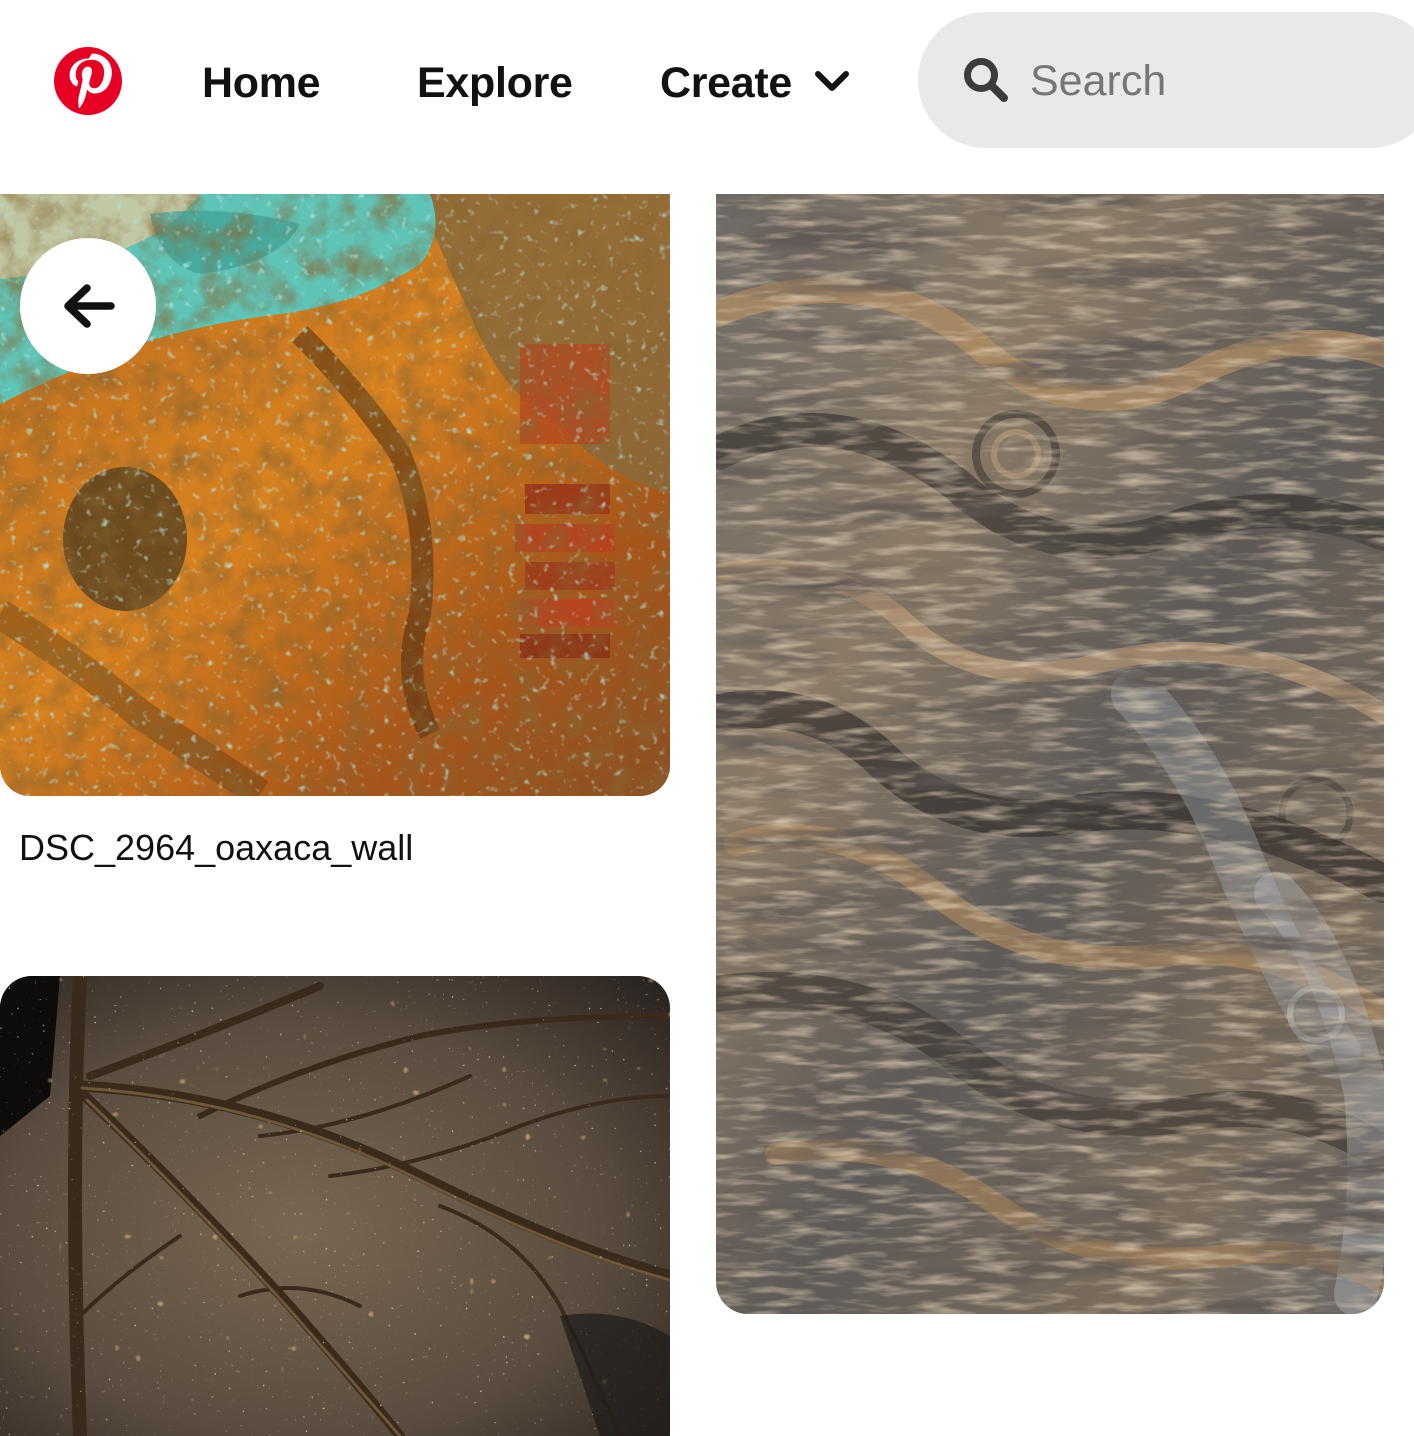 The width and height of the screenshot is (1414, 1436). Describe the element at coordinates (495, 83) in the screenshot. I see `nav-explore-link: Explore` at that location.